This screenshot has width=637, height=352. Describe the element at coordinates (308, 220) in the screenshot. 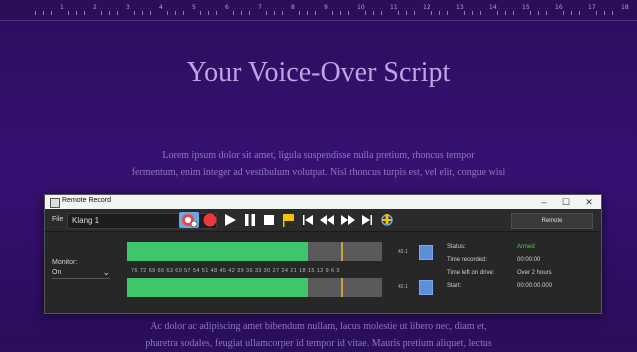

I see `skip-to-start-icon` at that location.